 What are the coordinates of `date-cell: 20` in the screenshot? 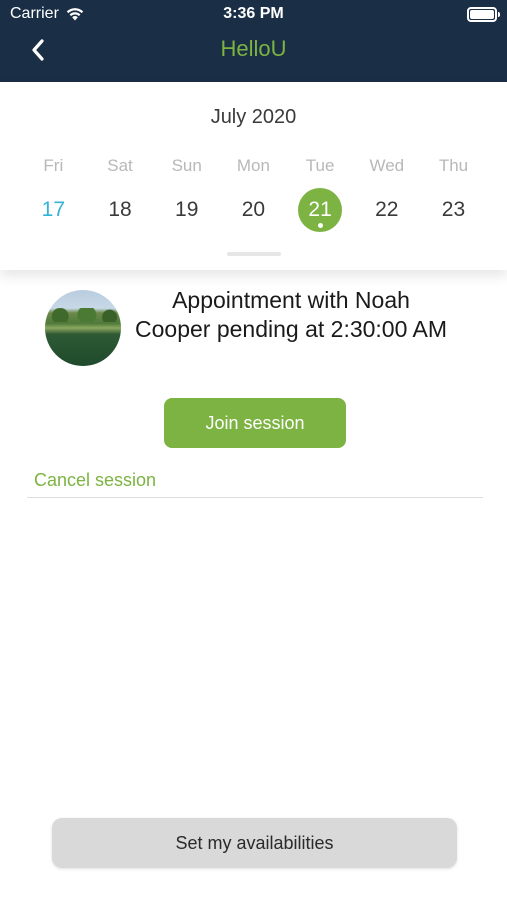 It's located at (253, 210).